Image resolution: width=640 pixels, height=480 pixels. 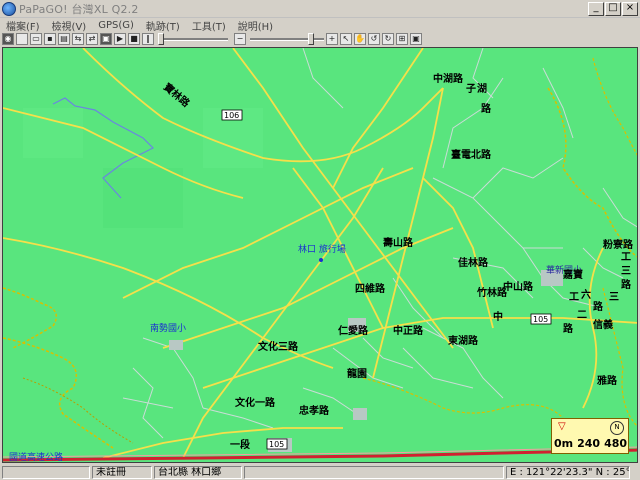 I want to click on speed-slider-track, so click(x=193, y=39).